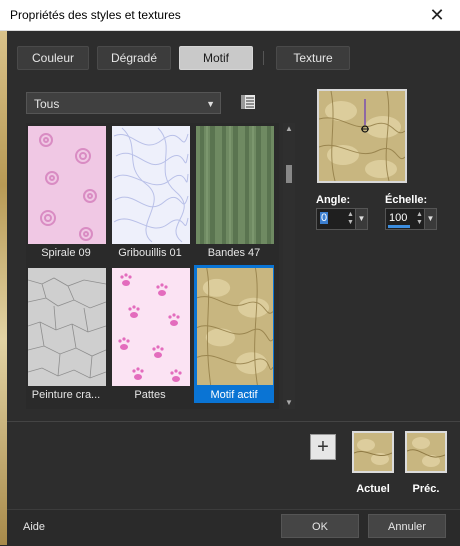 This screenshot has height=546, width=460. Describe the element at coordinates (248, 102) in the screenshot. I see `list-view-icon` at that location.